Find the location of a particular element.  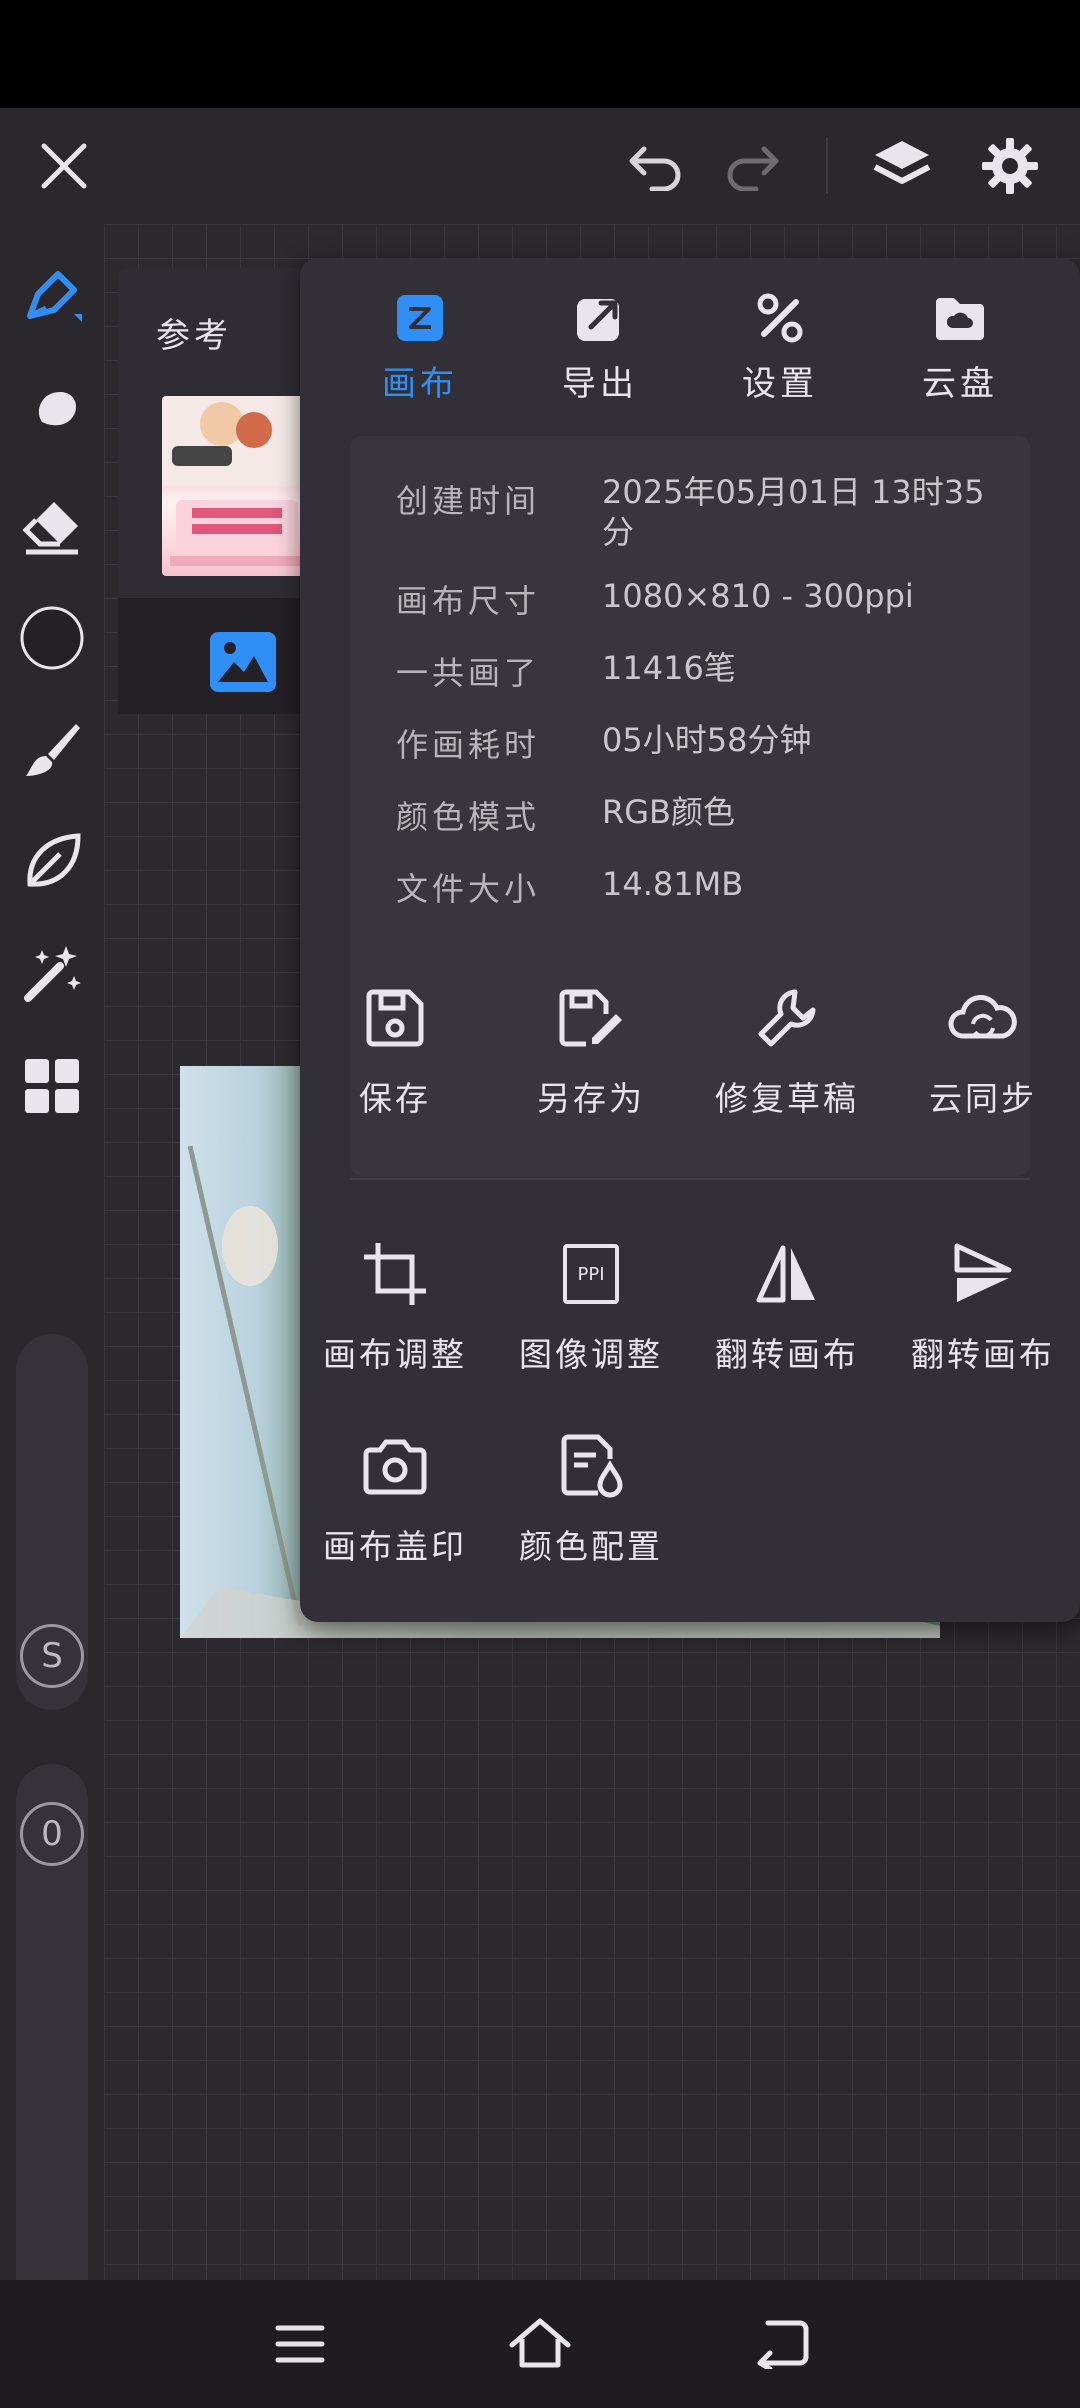

reference-title: 参考 is located at coordinates (194, 336).